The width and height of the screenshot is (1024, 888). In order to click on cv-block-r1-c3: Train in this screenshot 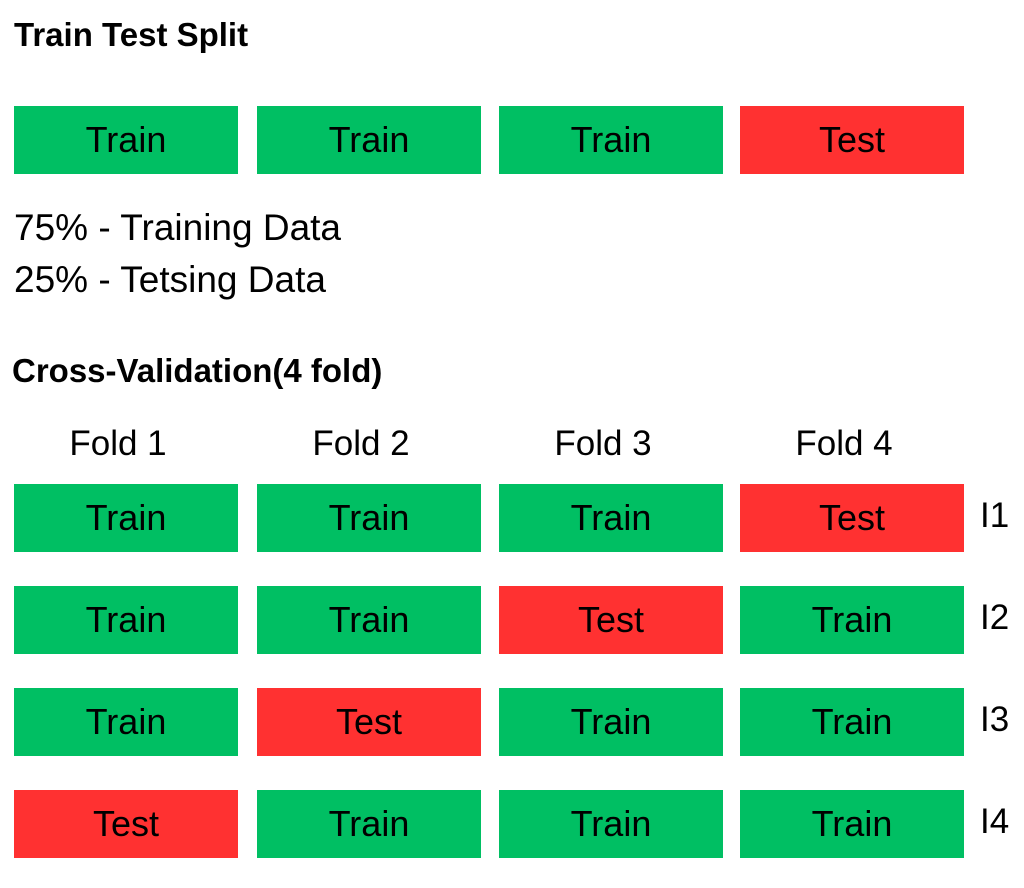, I will do `click(611, 518)`.